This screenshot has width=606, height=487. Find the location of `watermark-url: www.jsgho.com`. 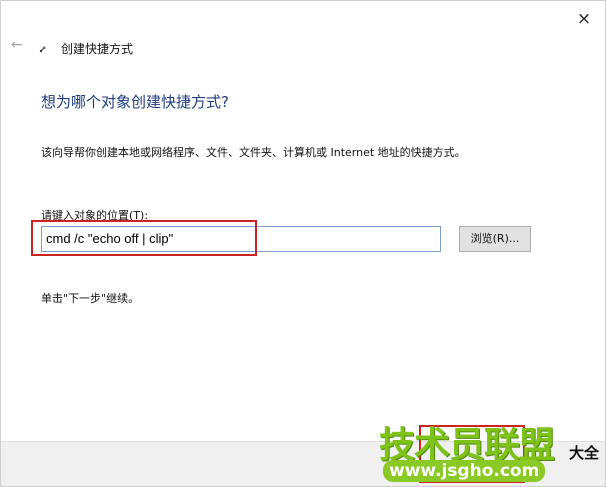

watermark-url: www.jsgho.com is located at coordinates (464, 471).